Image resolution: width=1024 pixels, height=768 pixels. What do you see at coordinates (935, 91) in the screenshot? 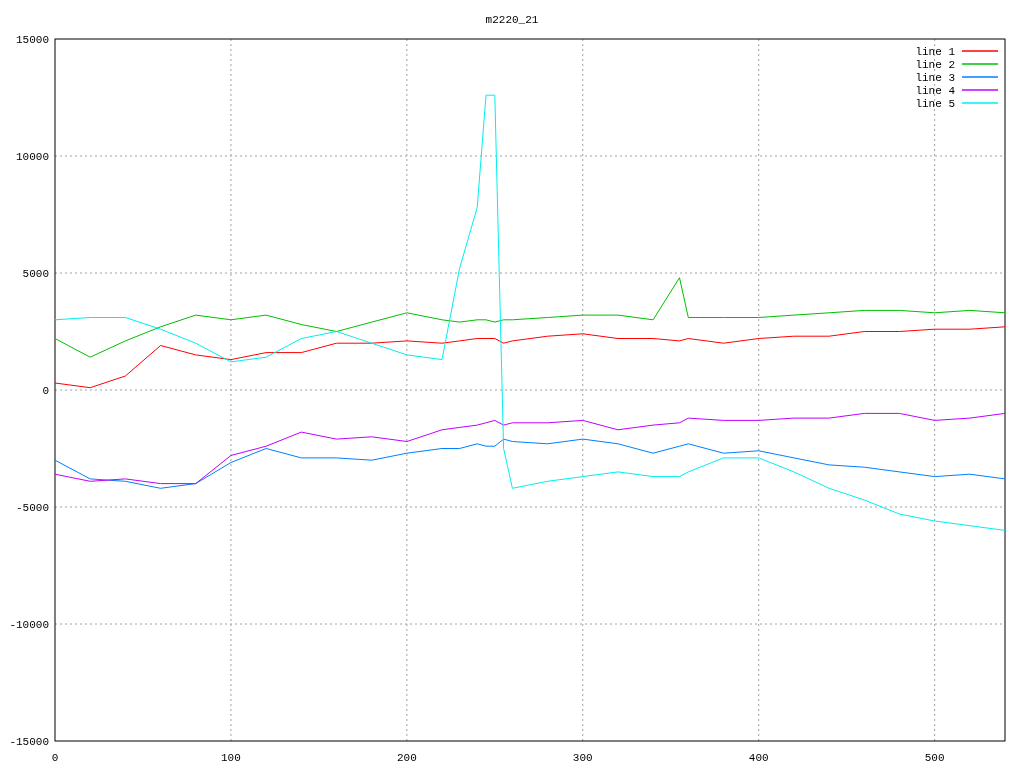
I see `legend-label: line 4` at bounding box center [935, 91].